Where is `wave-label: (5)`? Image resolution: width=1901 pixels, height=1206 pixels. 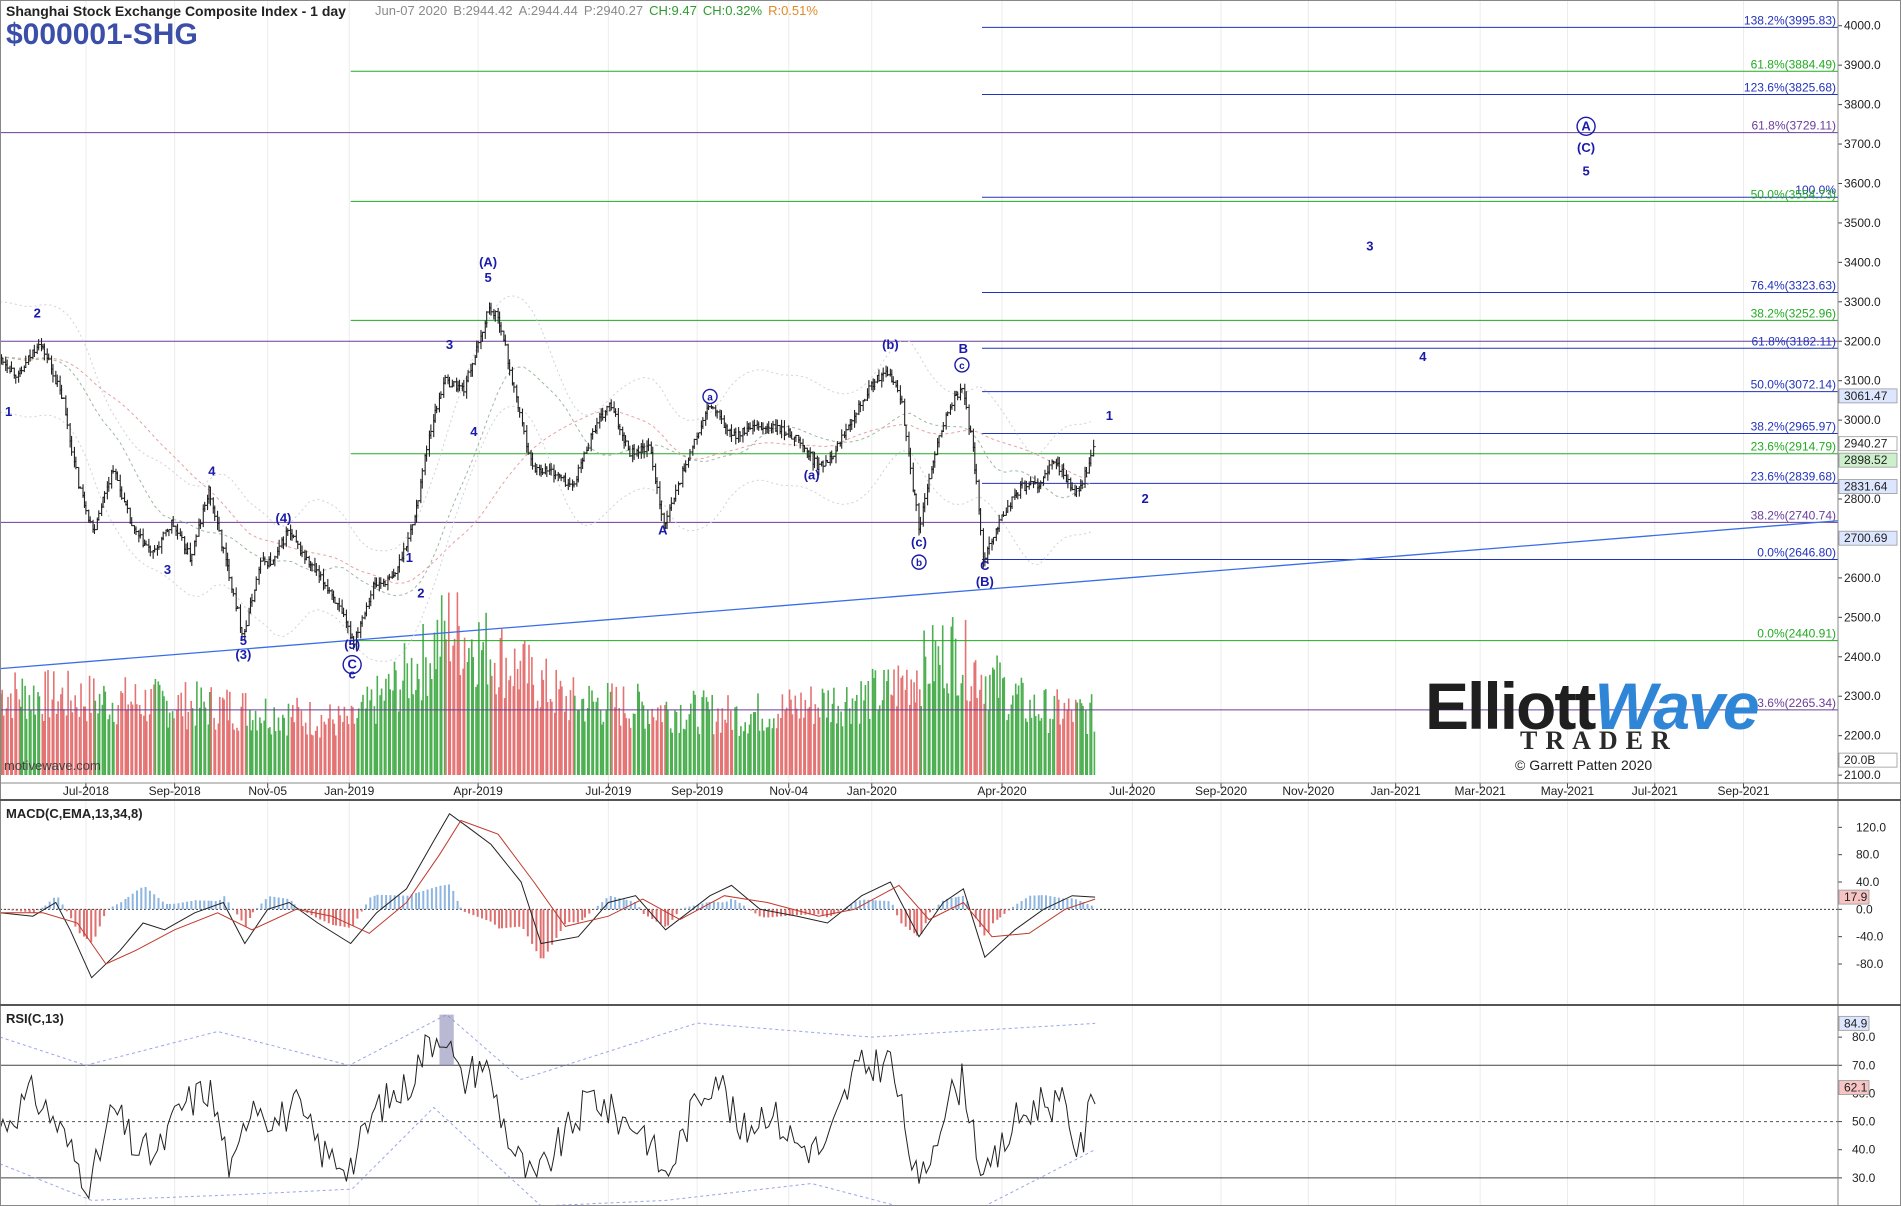
wave-label: (5) is located at coordinates (352, 644).